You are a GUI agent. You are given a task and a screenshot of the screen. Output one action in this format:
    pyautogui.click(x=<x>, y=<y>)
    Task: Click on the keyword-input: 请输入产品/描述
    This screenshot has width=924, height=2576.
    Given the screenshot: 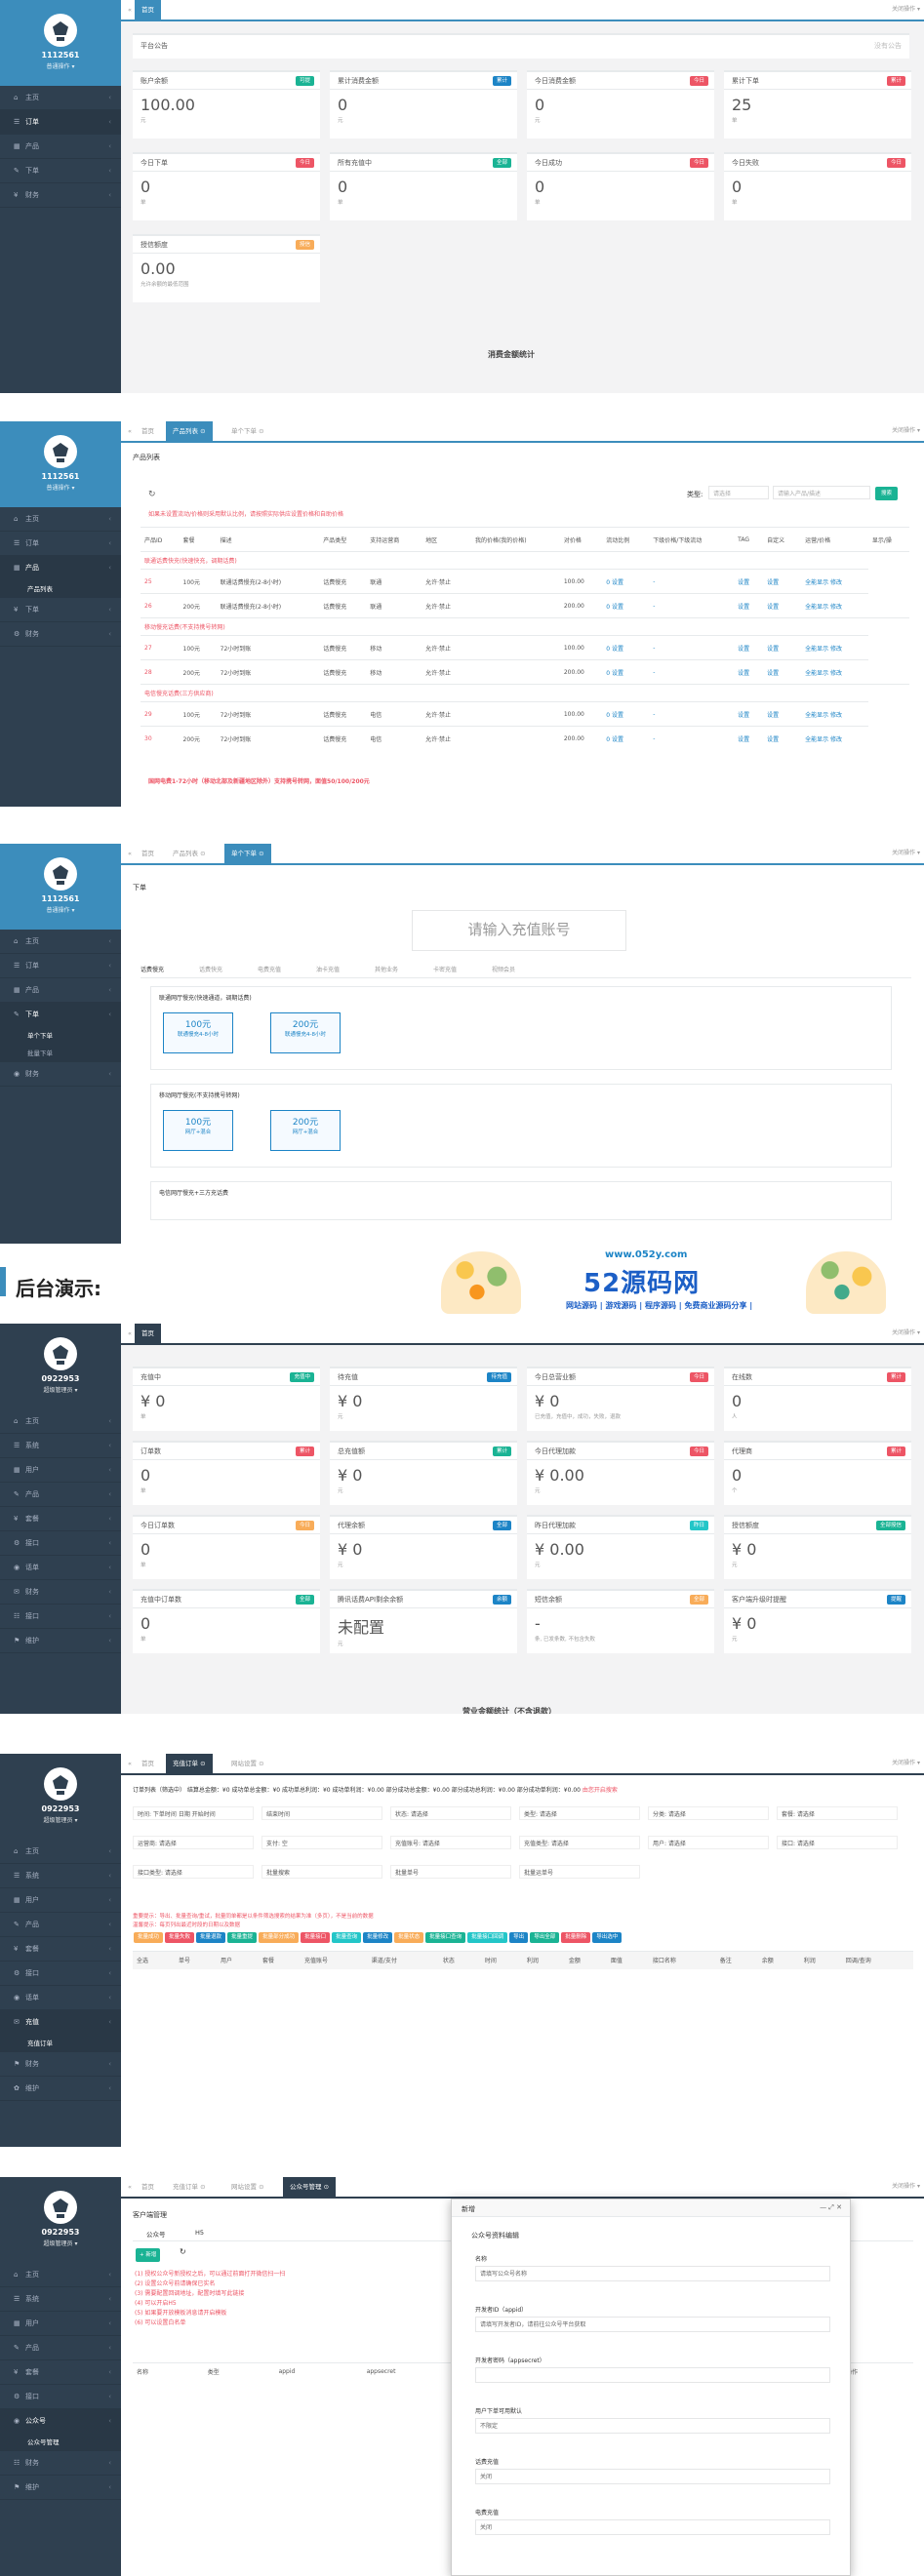 What is the action you would take?
    pyautogui.click(x=821, y=492)
    